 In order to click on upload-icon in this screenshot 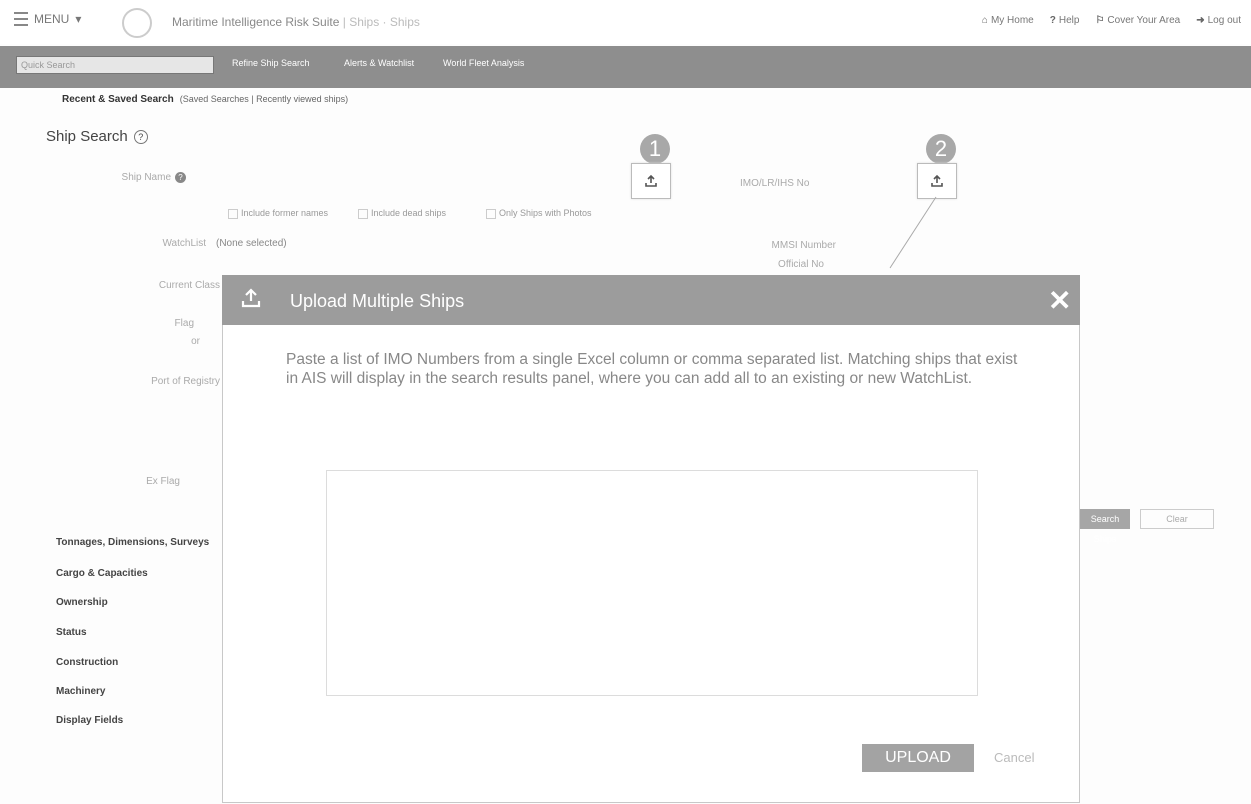, I will do `click(251, 299)`.